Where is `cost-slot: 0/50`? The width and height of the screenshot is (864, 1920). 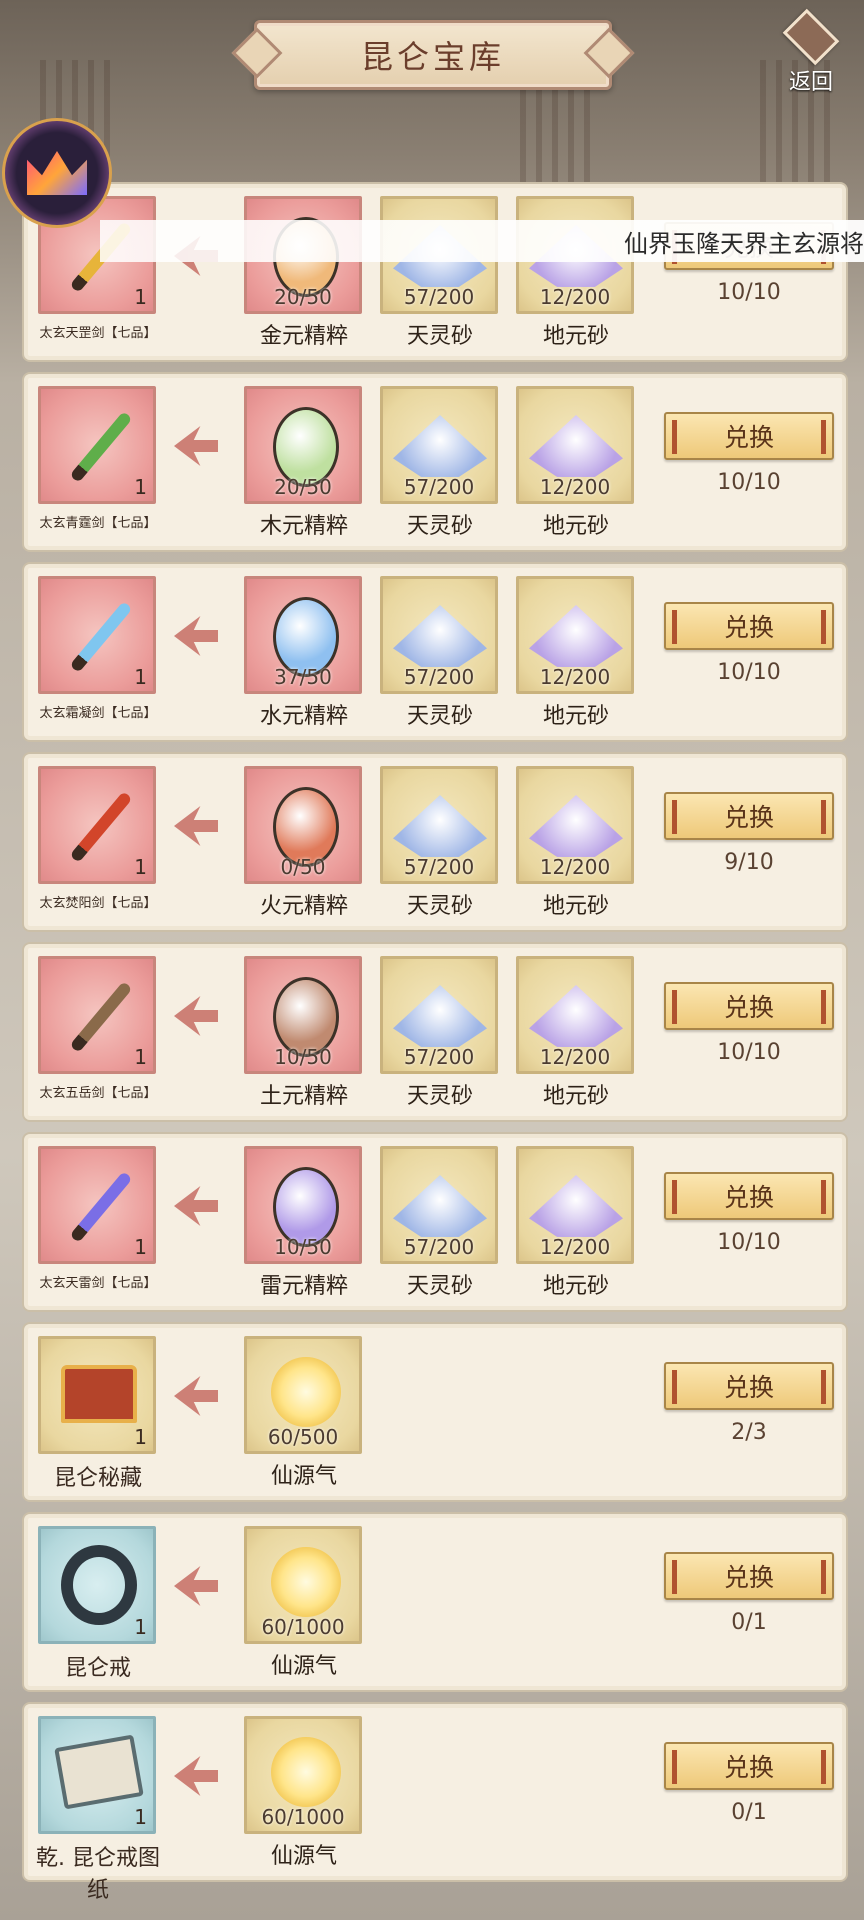 cost-slot: 0/50 is located at coordinates (303, 825).